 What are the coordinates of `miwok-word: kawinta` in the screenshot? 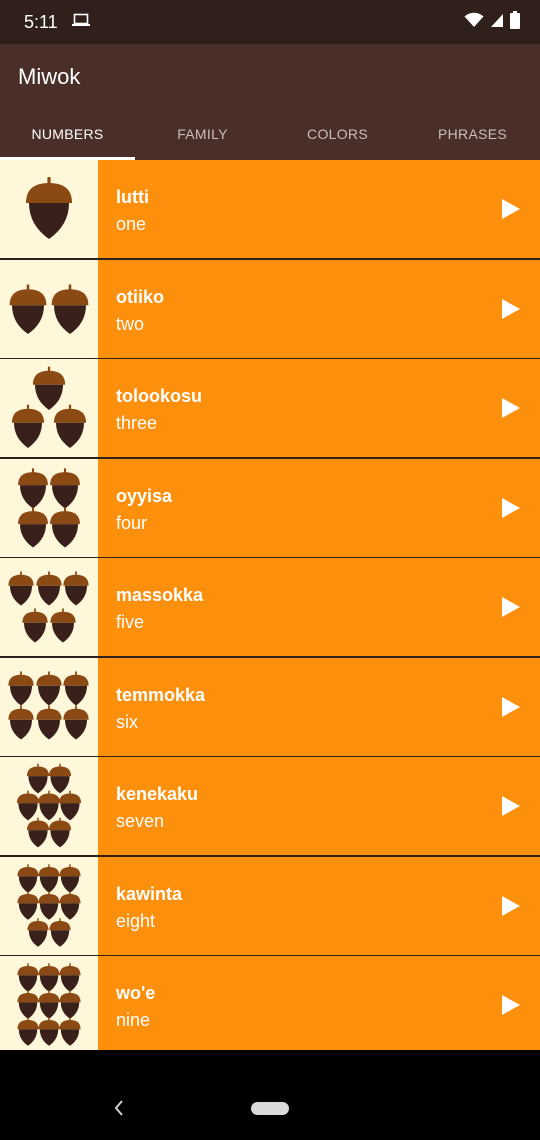 It's located at (149, 893).